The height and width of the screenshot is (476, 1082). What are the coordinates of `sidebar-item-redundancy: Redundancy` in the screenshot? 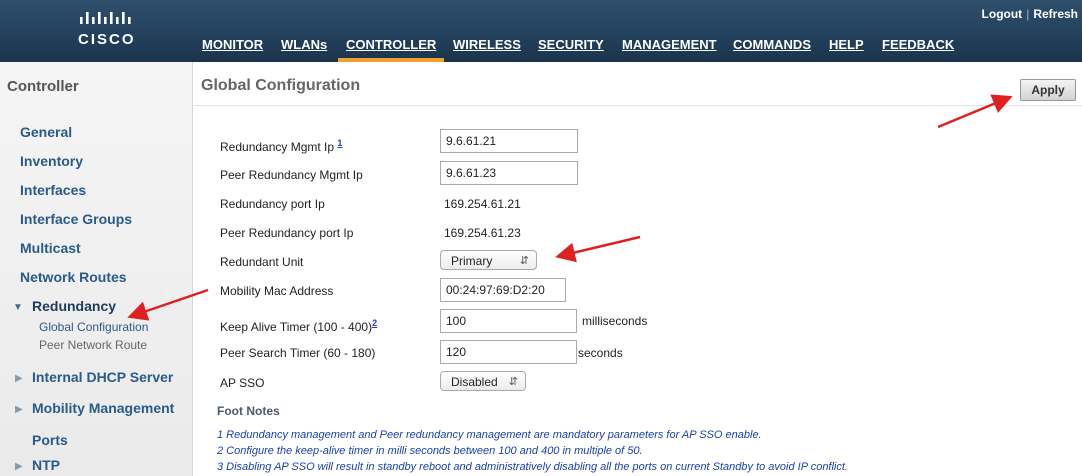 It's located at (74, 306).